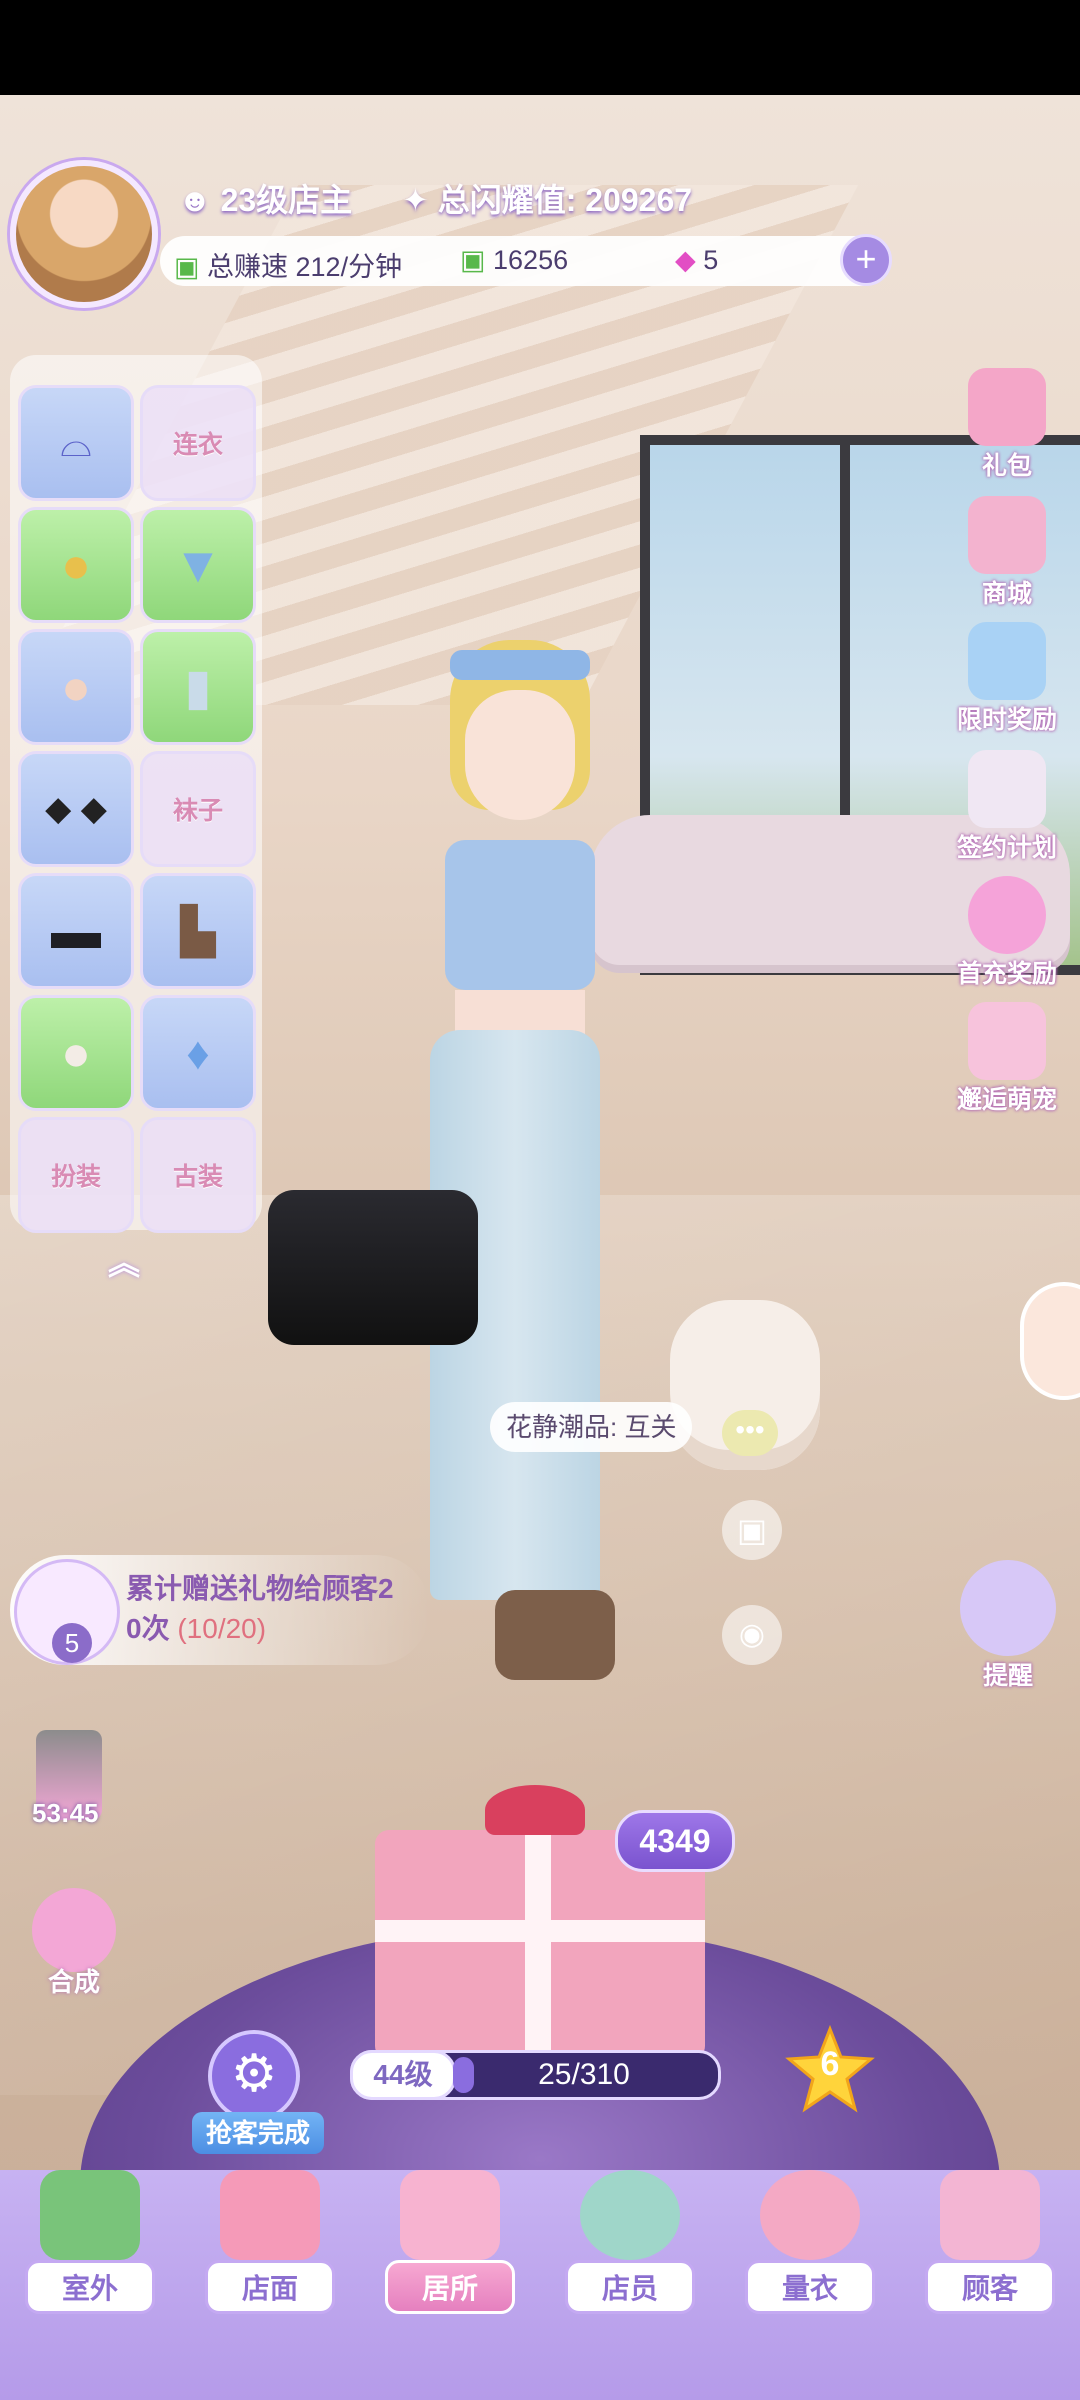 The height and width of the screenshot is (2400, 1080). I want to click on nav-staff: 店员, so click(630, 2242).